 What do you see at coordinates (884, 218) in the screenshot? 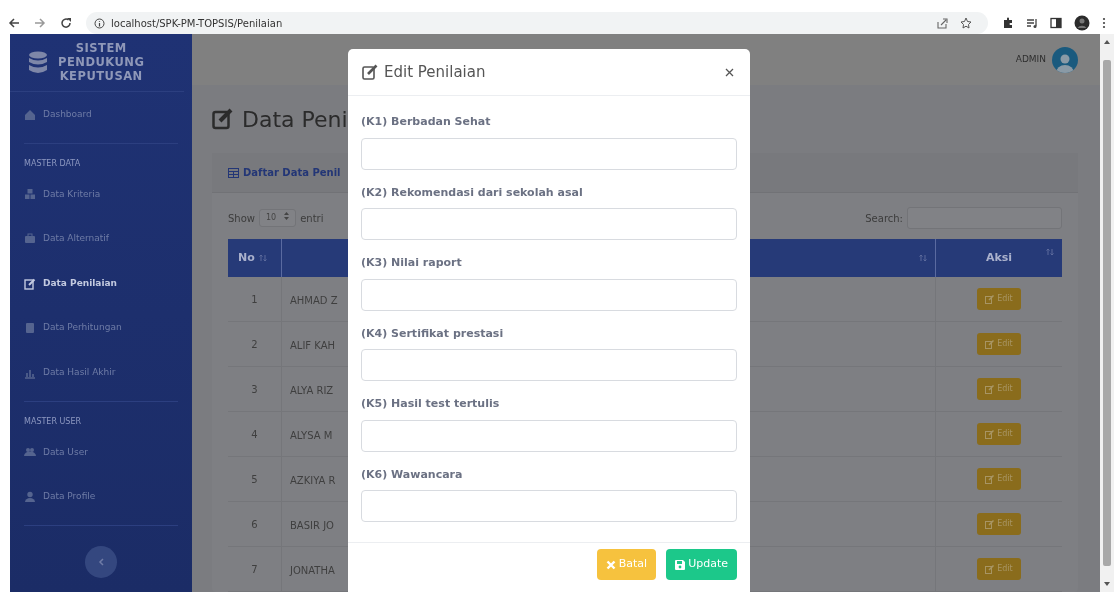
I see `search-label: Search:` at bounding box center [884, 218].